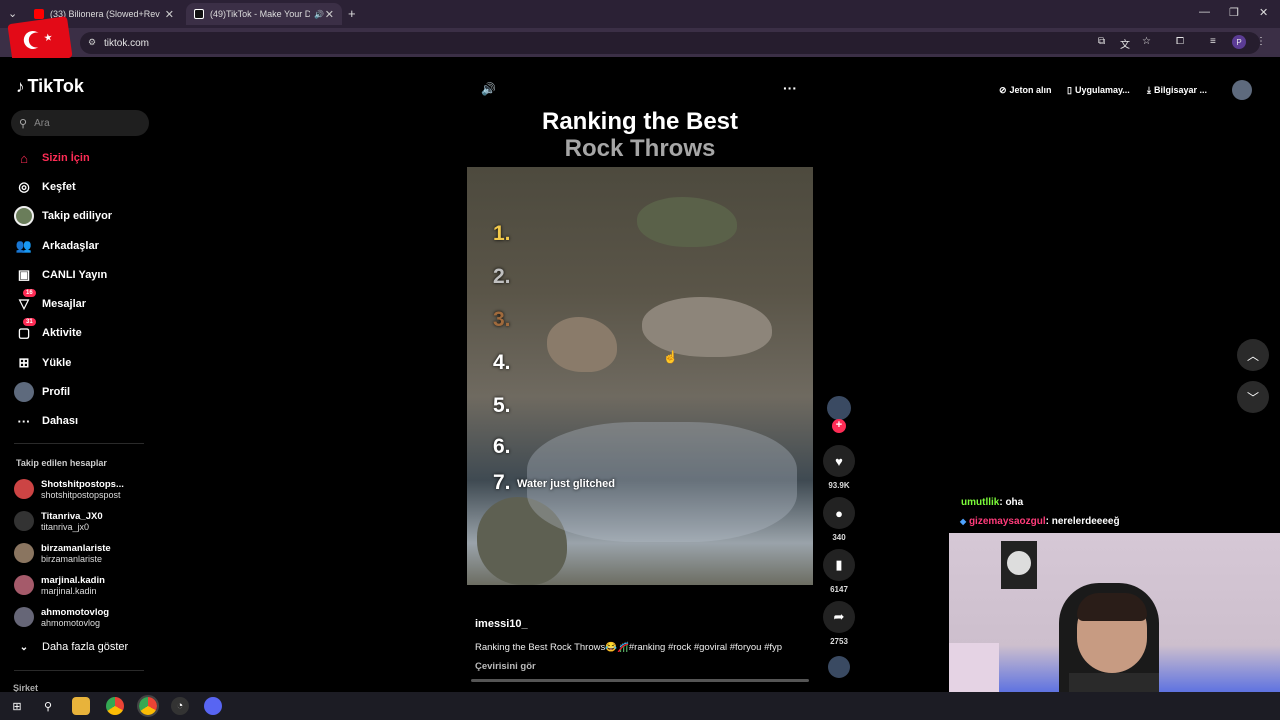  Describe the element at coordinates (79, 670) in the screenshot. I see `divider` at that location.